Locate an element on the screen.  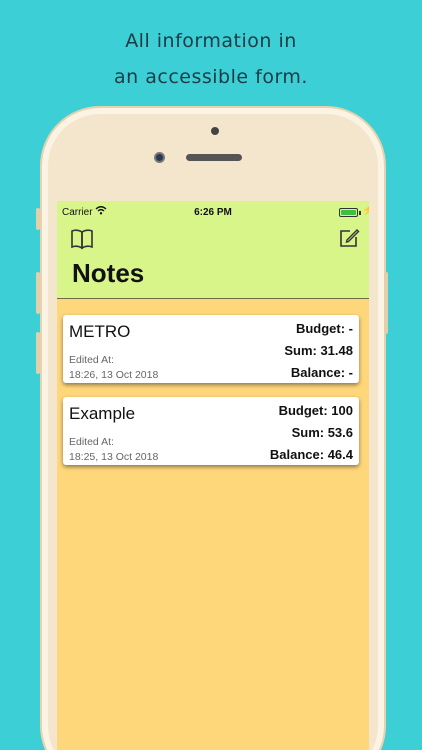
note-name: Example is located at coordinates (102, 413).